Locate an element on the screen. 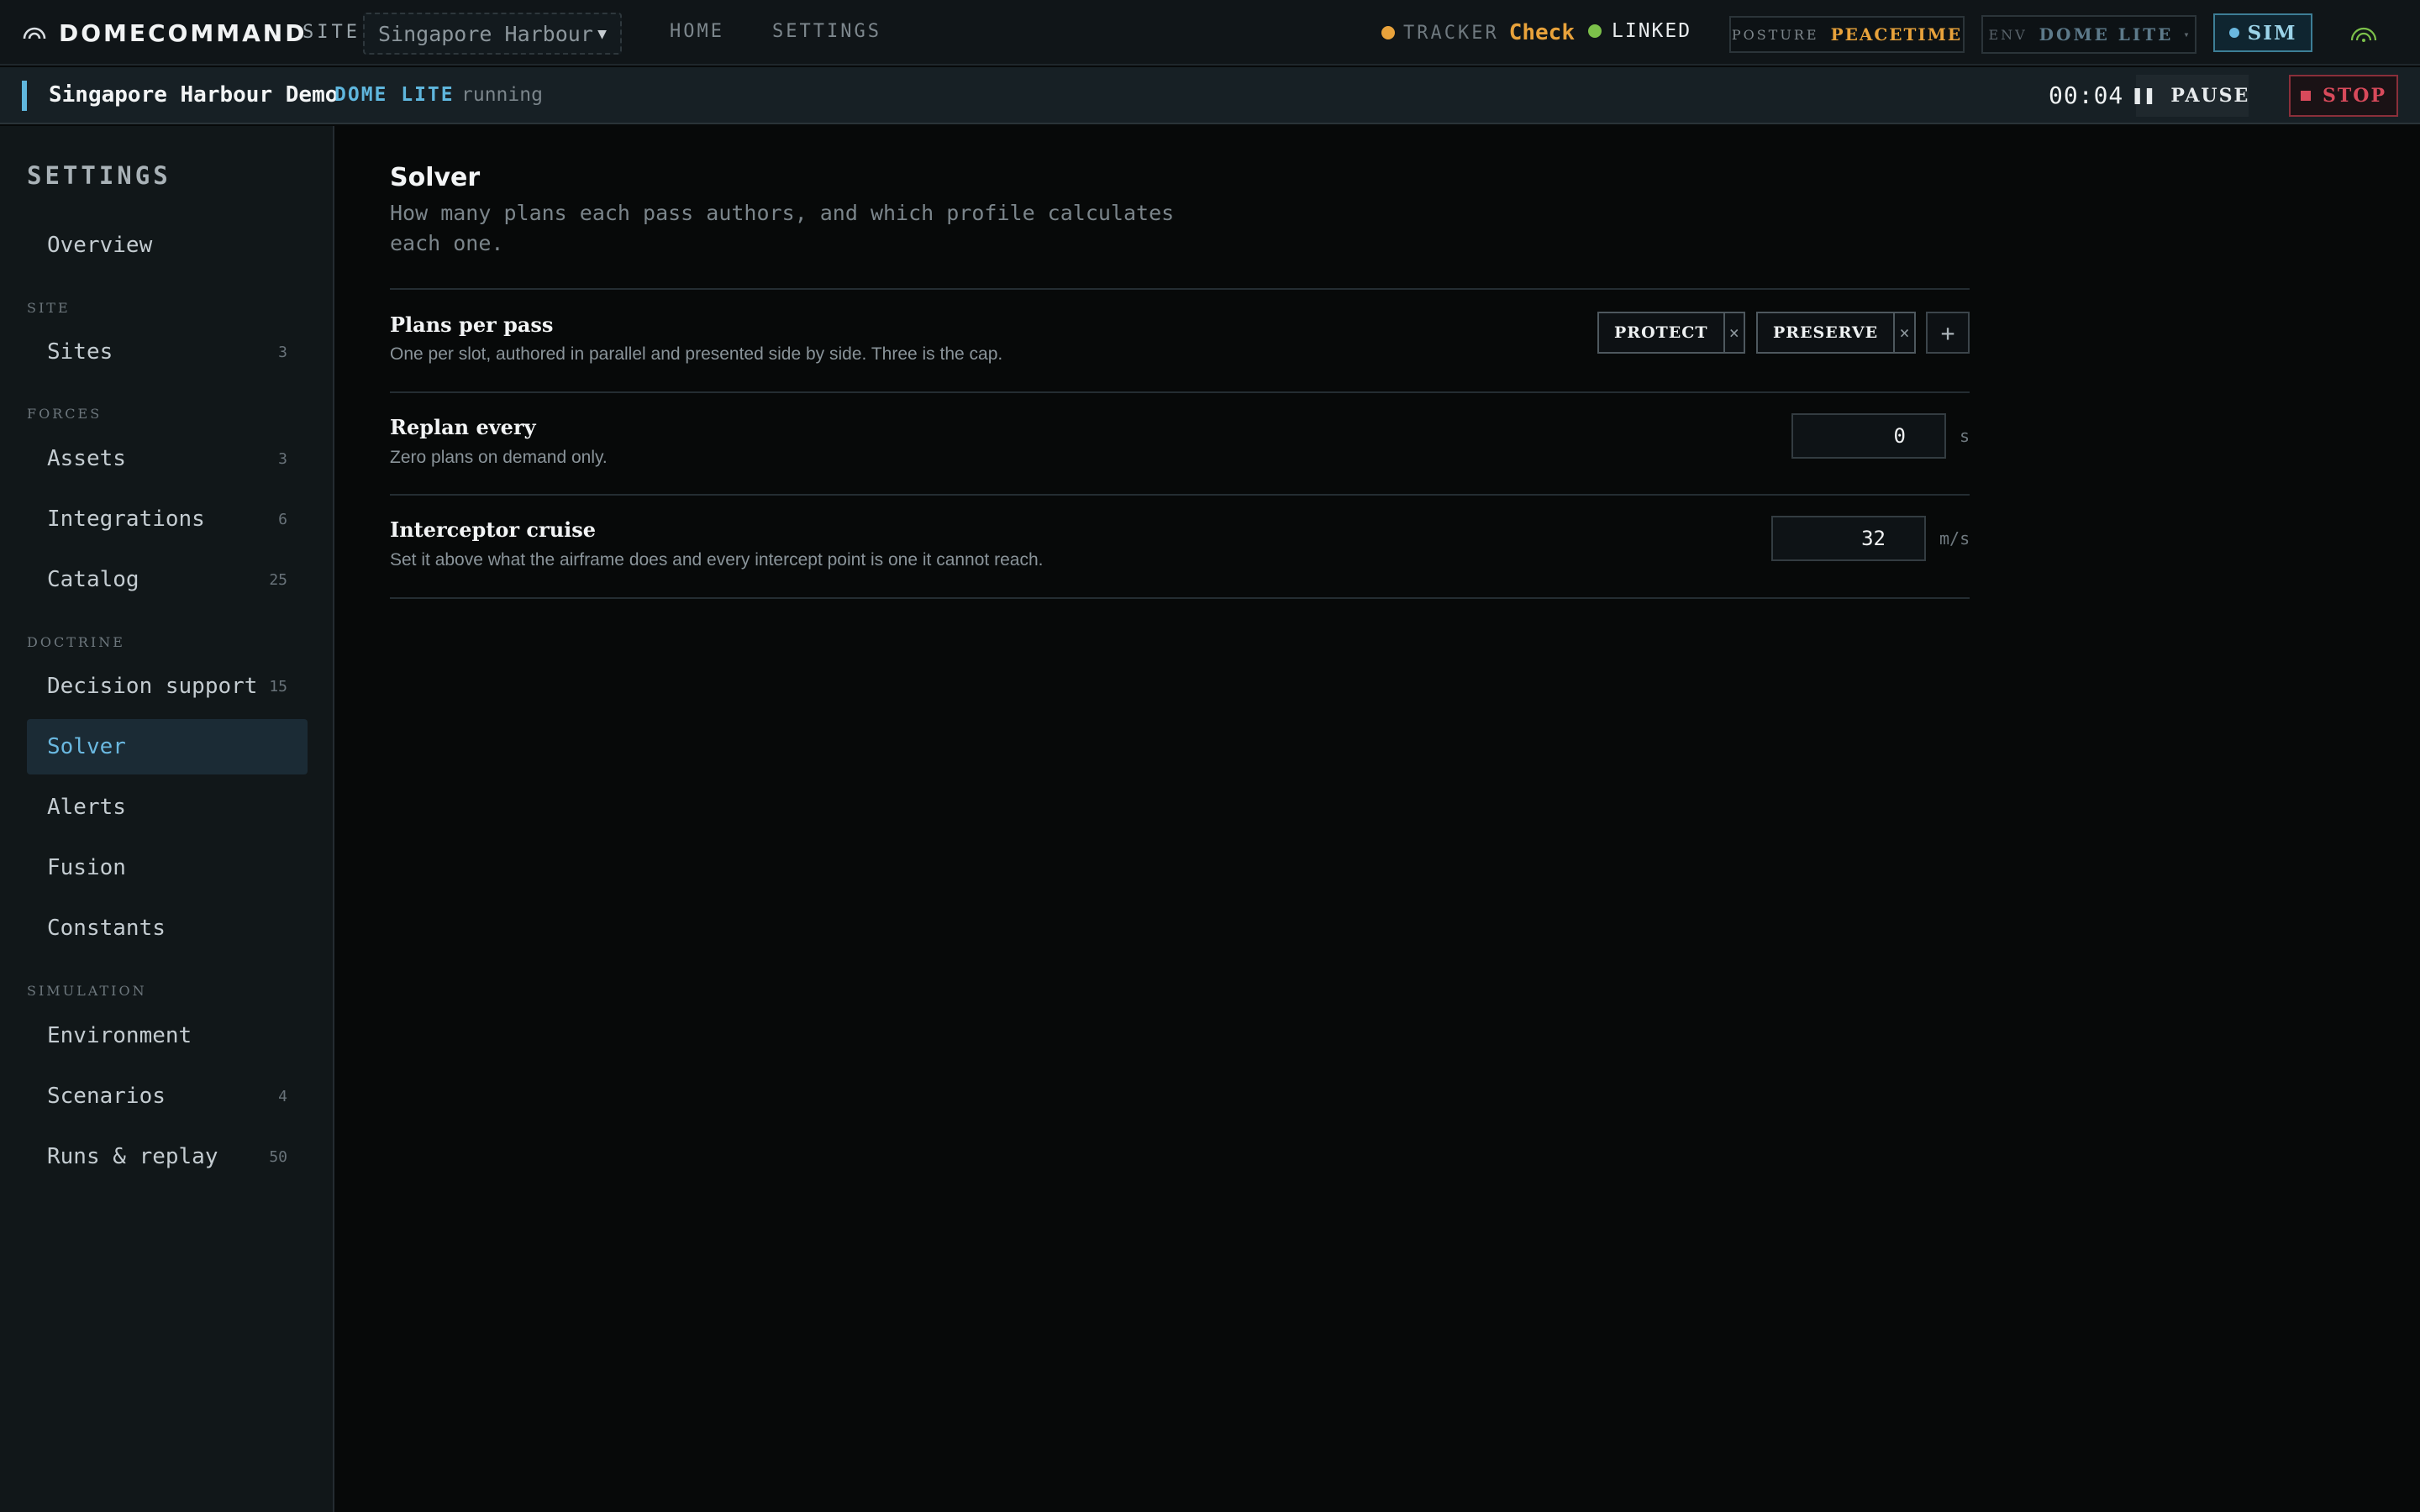 The height and width of the screenshot is (1512, 2420). sidebar-item-label: Integrations is located at coordinates (126, 519).